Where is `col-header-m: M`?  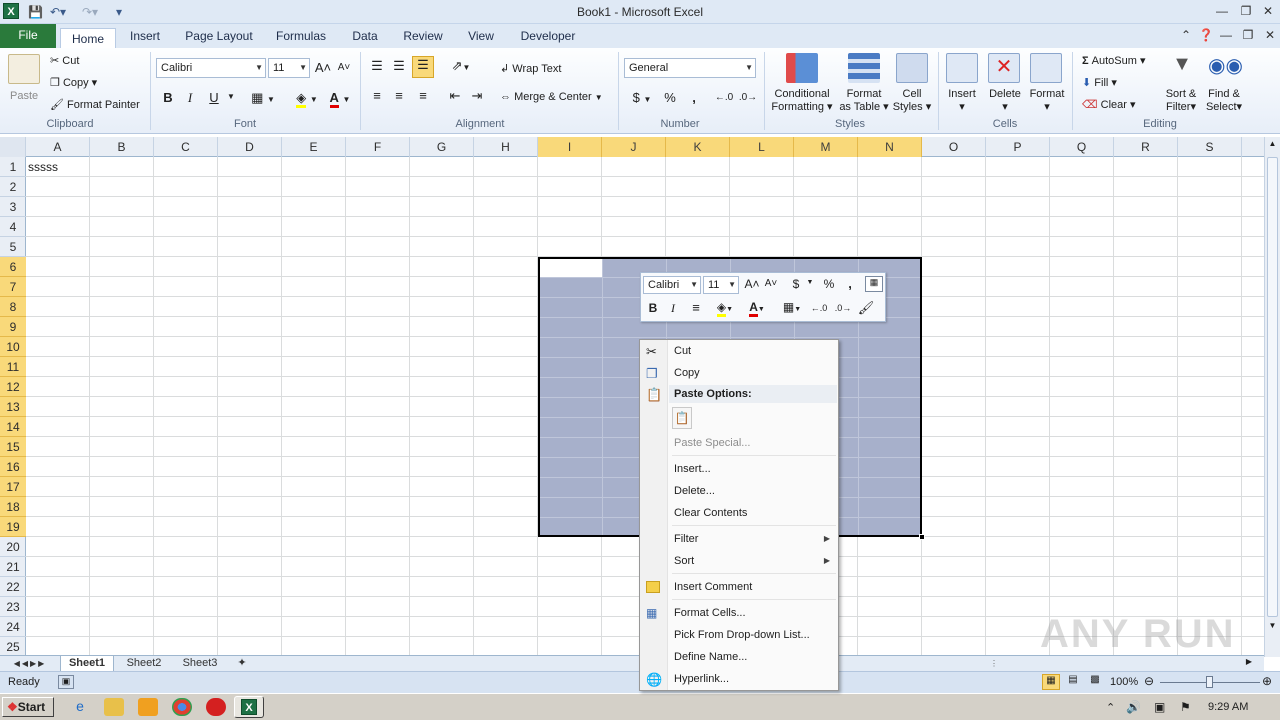 col-header-m: M is located at coordinates (826, 147).